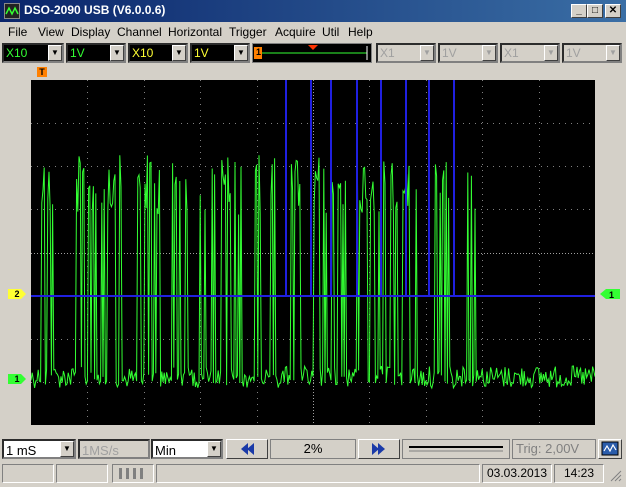  I want to click on title-bar: DSO-2090 USB (V6.0.0.6) _ □ ✕, so click(313, 11).